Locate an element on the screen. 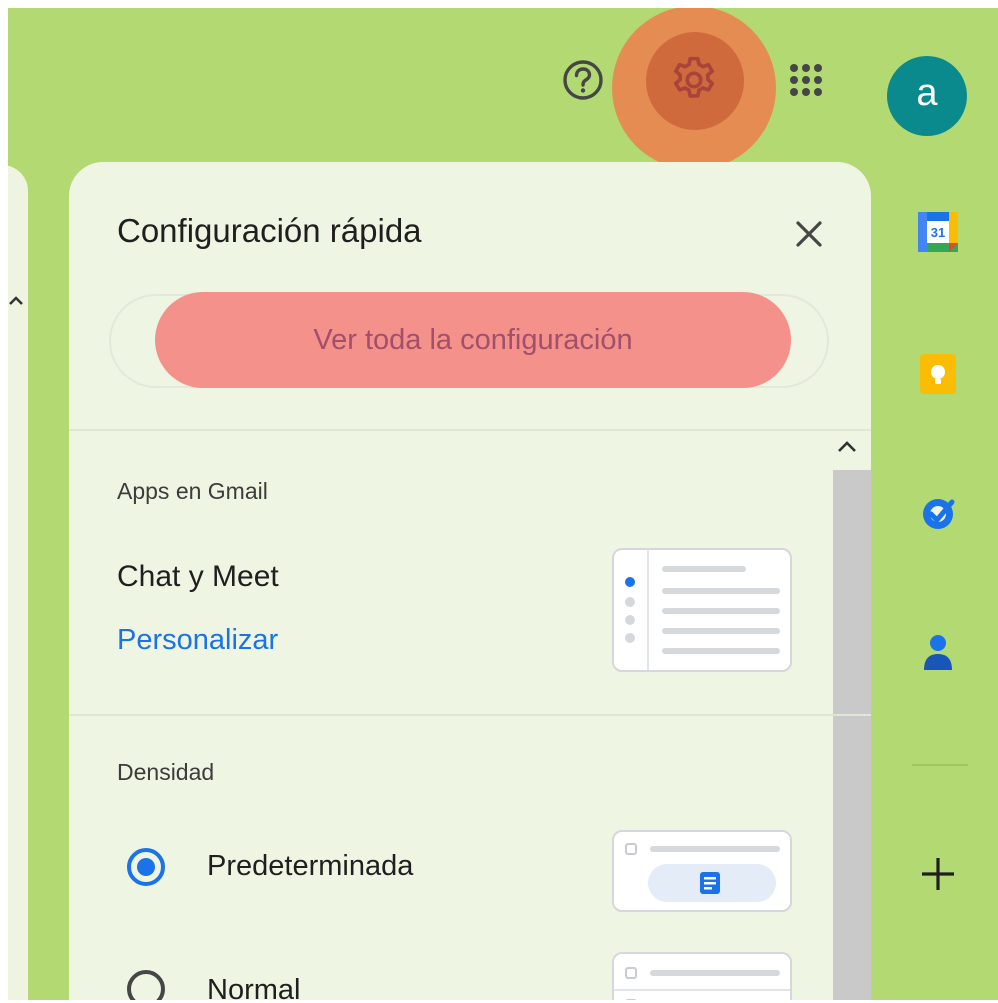 The width and height of the screenshot is (998, 1003). apps-grid-icon is located at coordinates (806, 80).